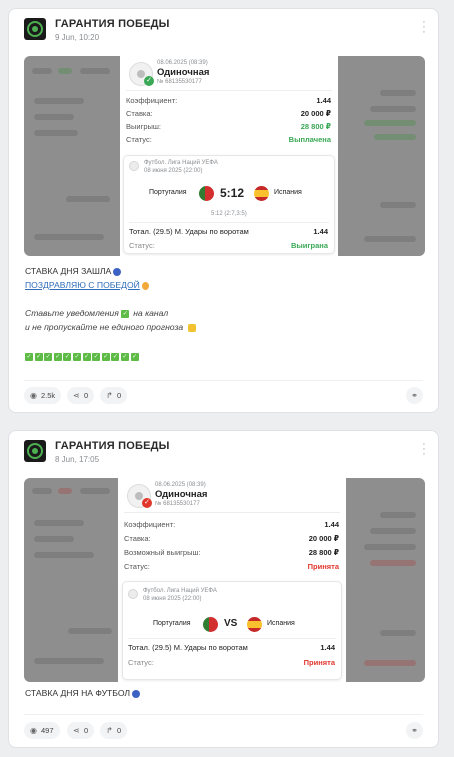 The image size is (454, 757). What do you see at coordinates (73, 271) in the screenshot?
I see `post-text-line: СТАВКА ДНЯ ЗАШЛА` at bounding box center [73, 271].